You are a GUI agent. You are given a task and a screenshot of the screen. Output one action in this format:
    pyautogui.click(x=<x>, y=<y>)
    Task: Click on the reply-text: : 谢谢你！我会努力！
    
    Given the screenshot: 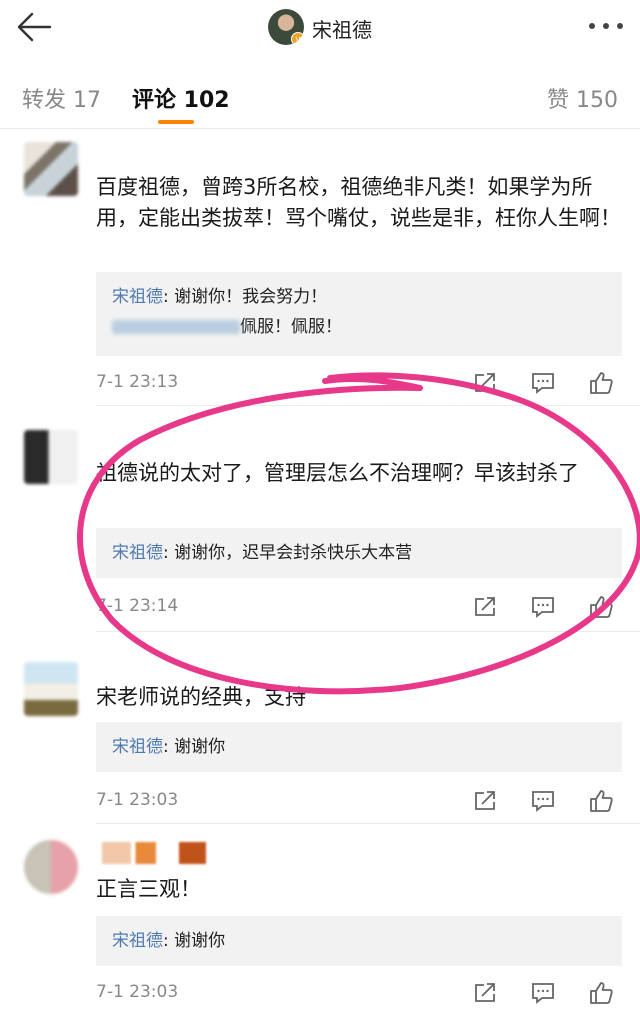 What is the action you would take?
    pyautogui.click(x=245, y=297)
    